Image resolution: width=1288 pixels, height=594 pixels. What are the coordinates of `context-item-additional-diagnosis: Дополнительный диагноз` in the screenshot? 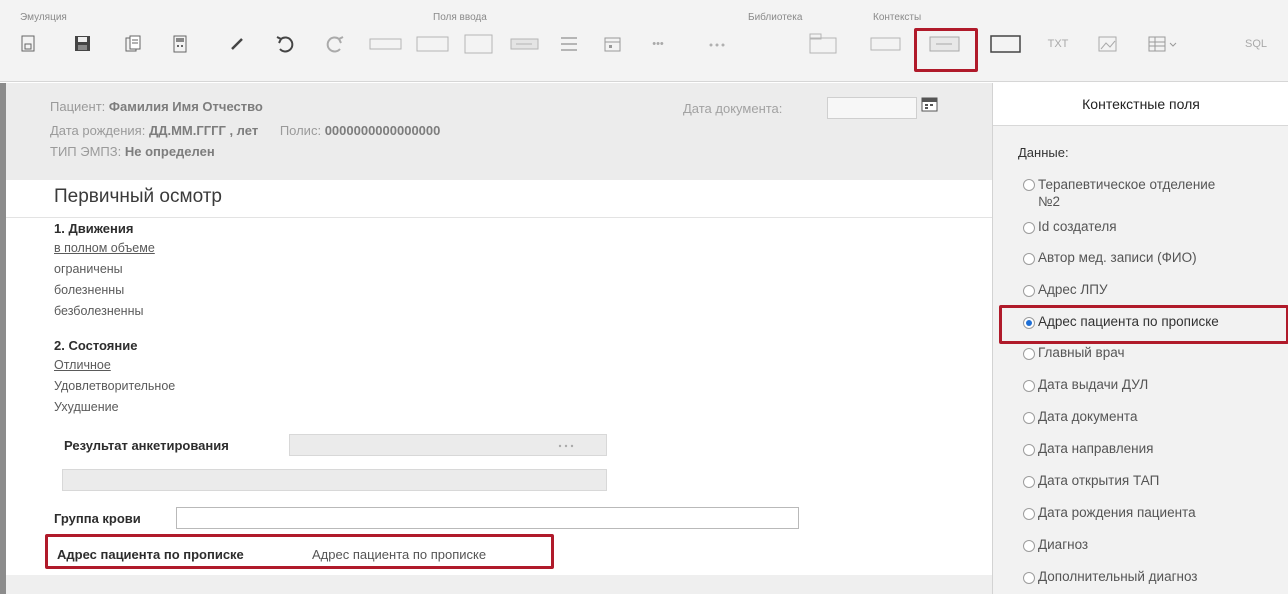 It's located at (1110, 576).